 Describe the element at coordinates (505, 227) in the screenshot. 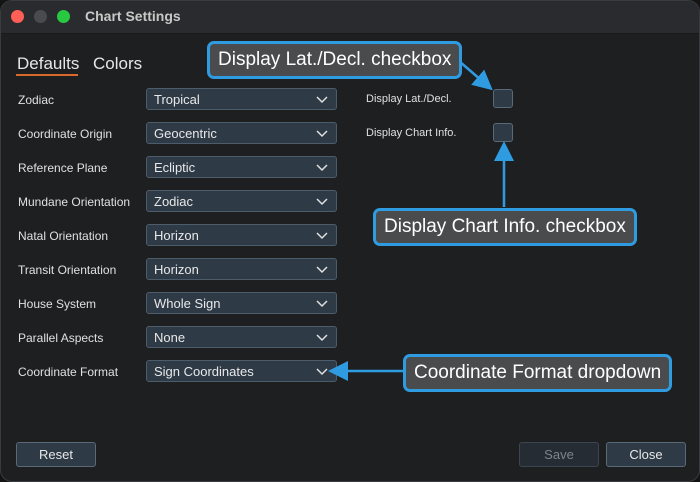

I see `chart-info-callout: Display Chart Info. checkbox` at that location.